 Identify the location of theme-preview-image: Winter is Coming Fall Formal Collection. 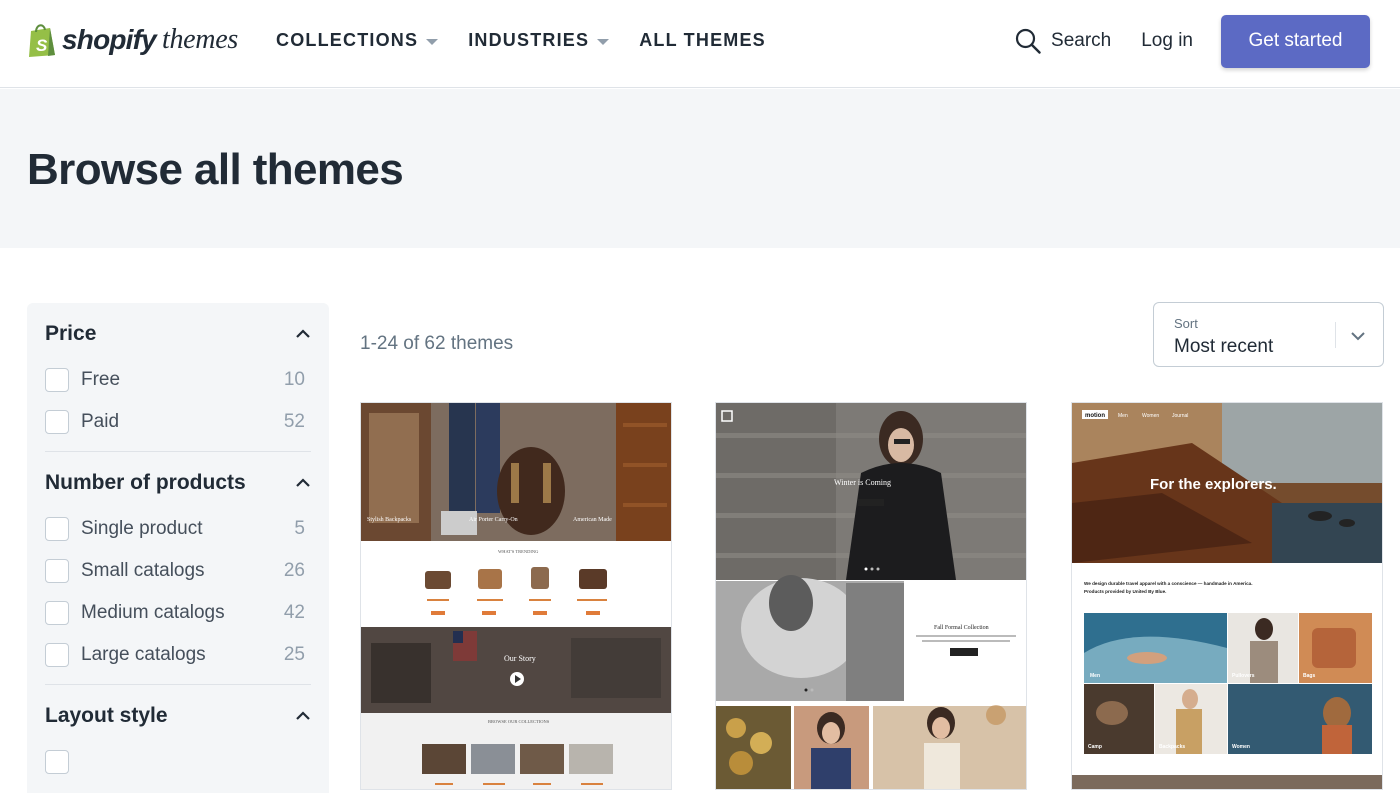
(871, 596).